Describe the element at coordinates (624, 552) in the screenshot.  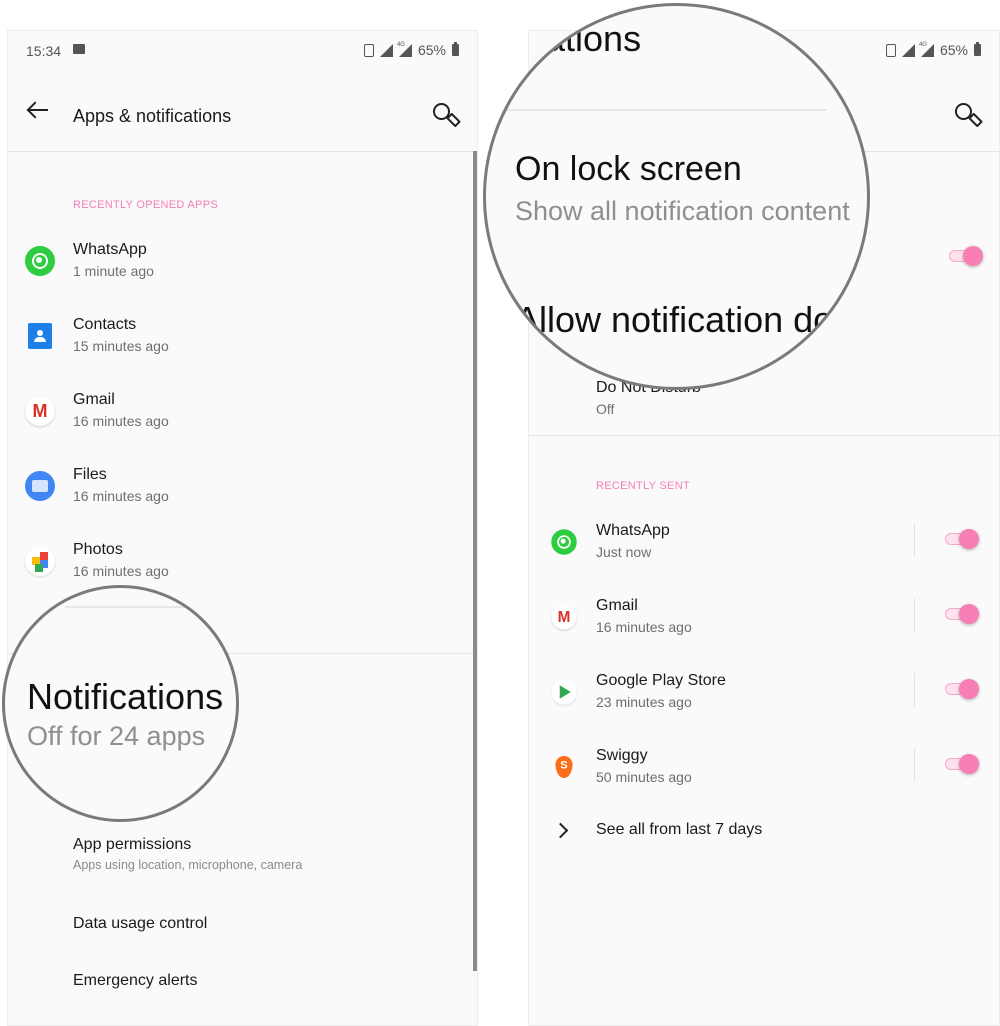
I see `app-time: Just now` at that location.